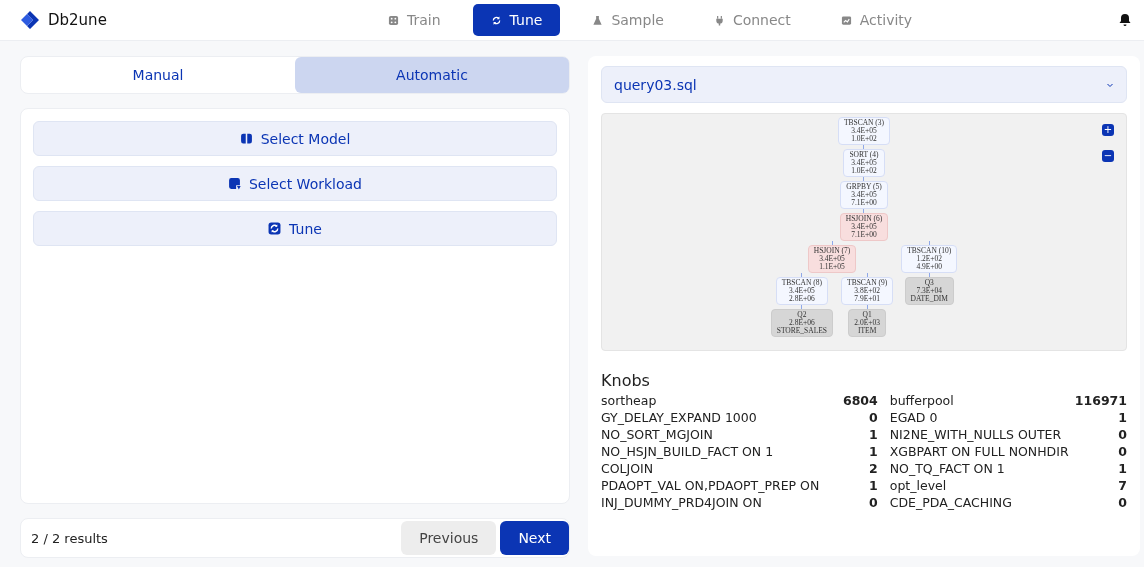 This screenshot has width=1144, height=567. Describe the element at coordinates (719, 20) in the screenshot. I see `plug-icon` at that location.